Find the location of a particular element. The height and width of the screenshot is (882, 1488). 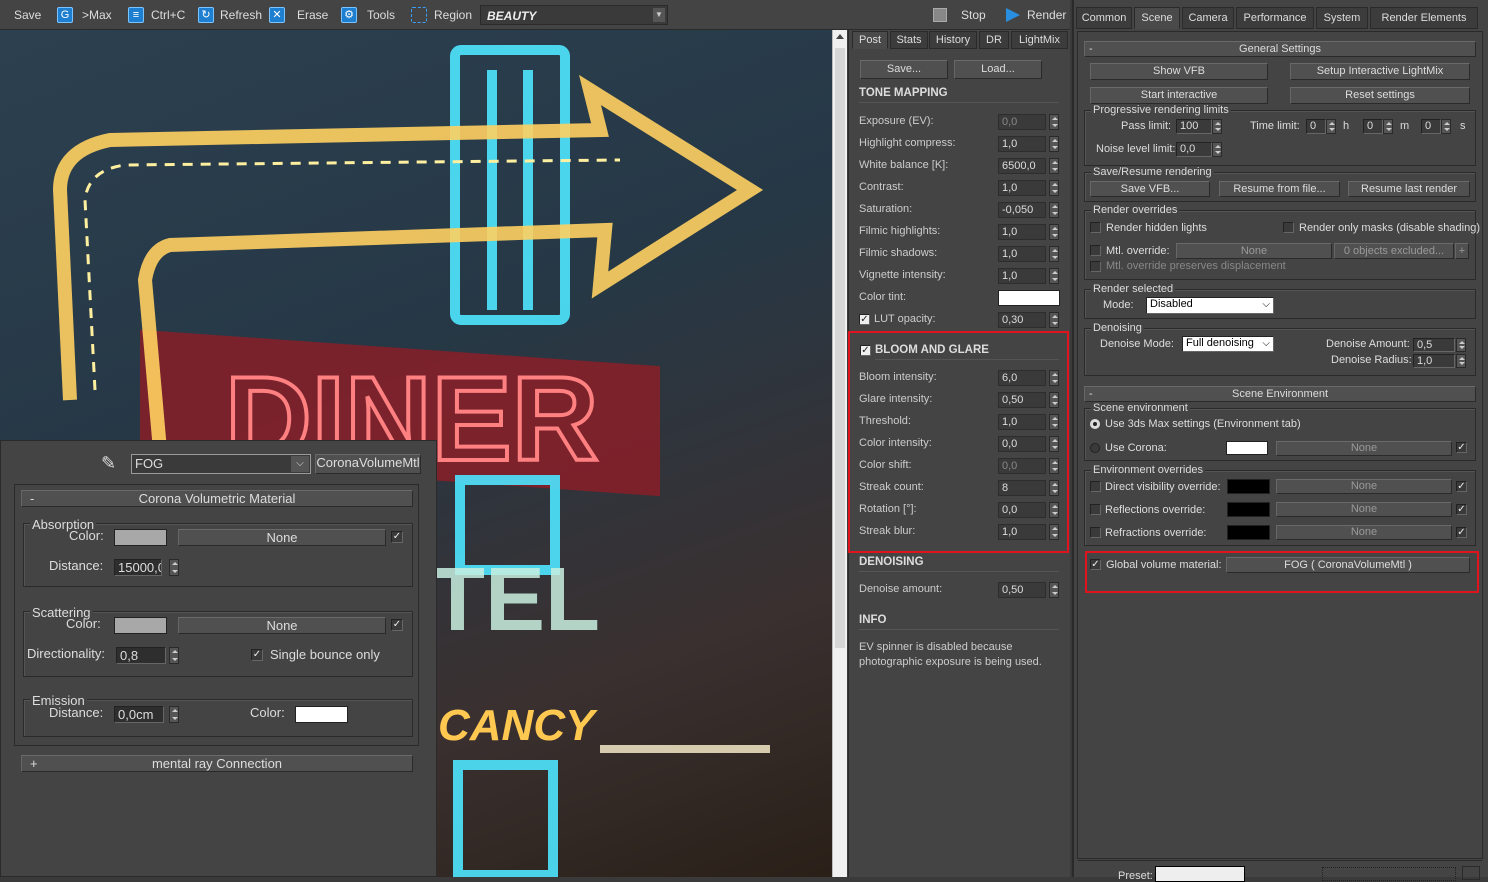

emission-distance-spinner is located at coordinates (174, 714).